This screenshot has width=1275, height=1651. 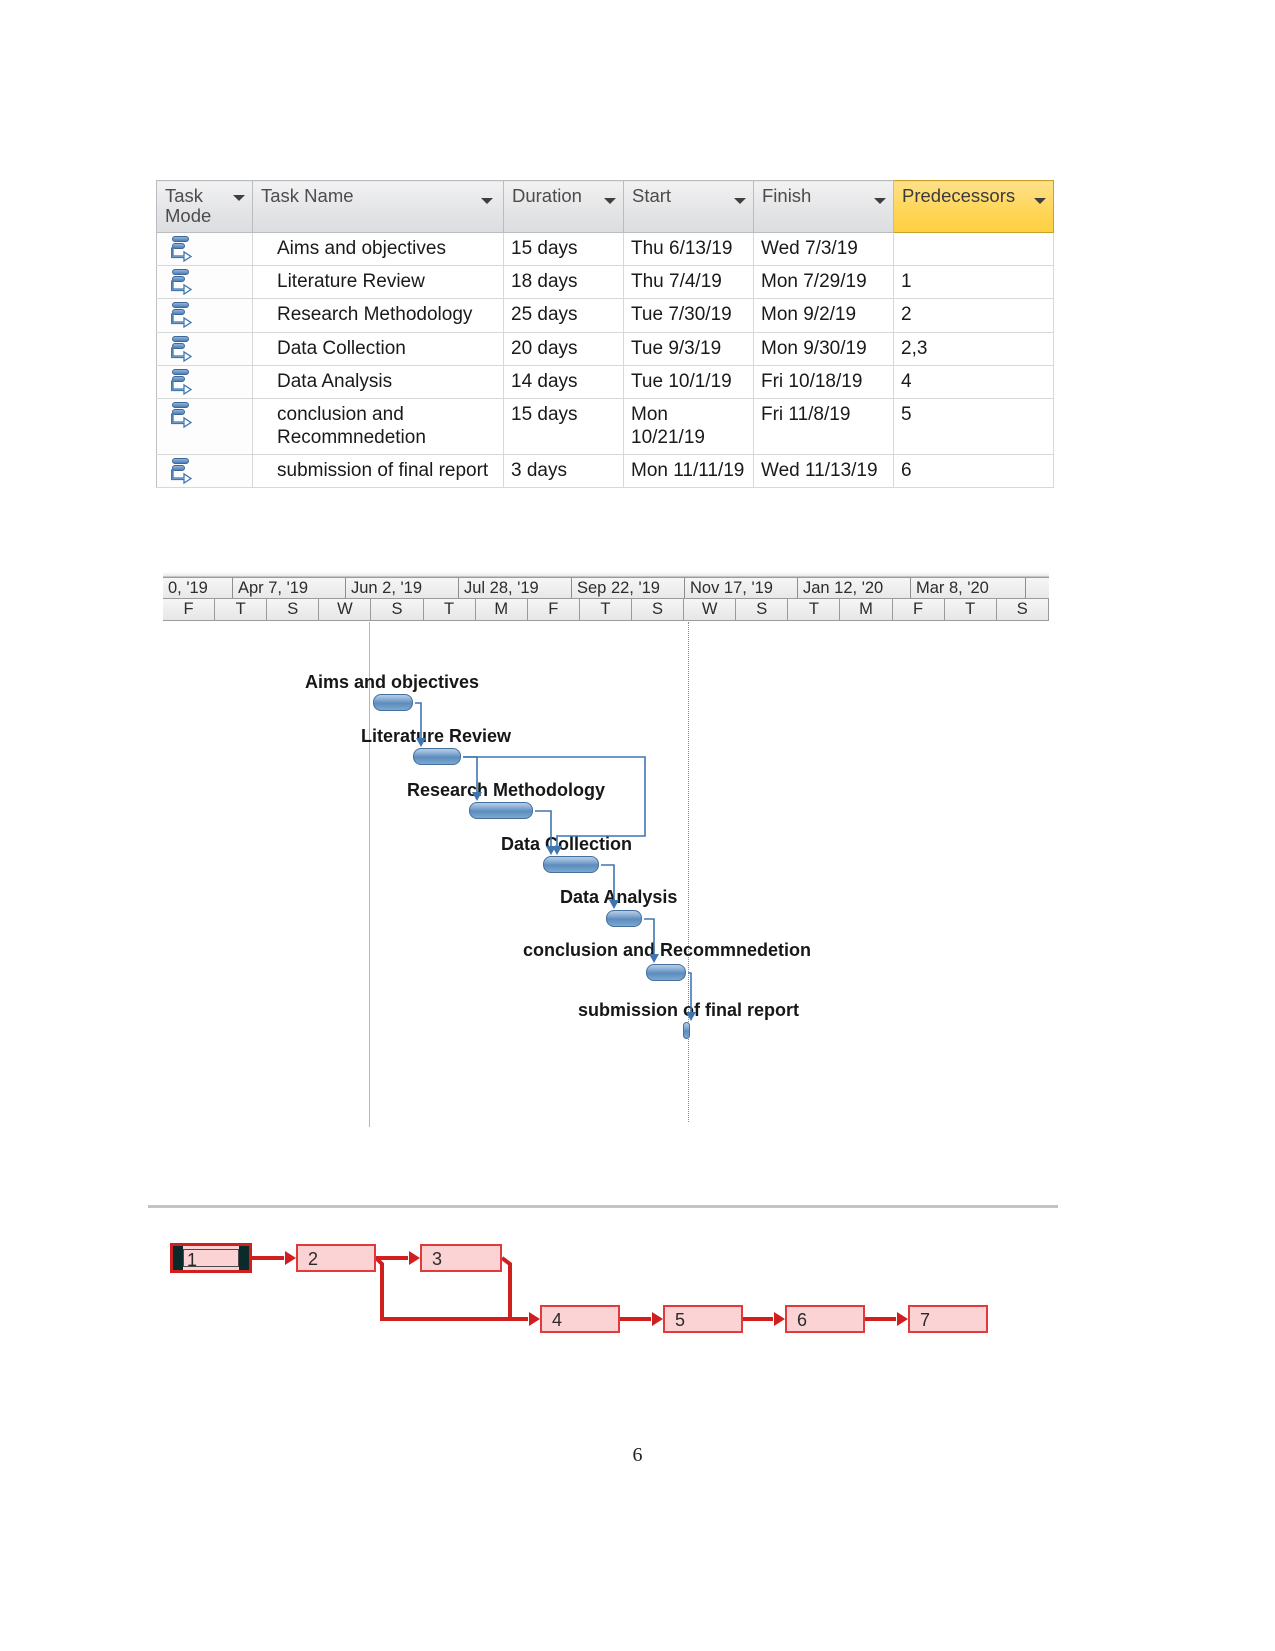 What do you see at coordinates (688, 382) in the screenshot?
I see `task-start-cell: Tue 10/1/19` at bounding box center [688, 382].